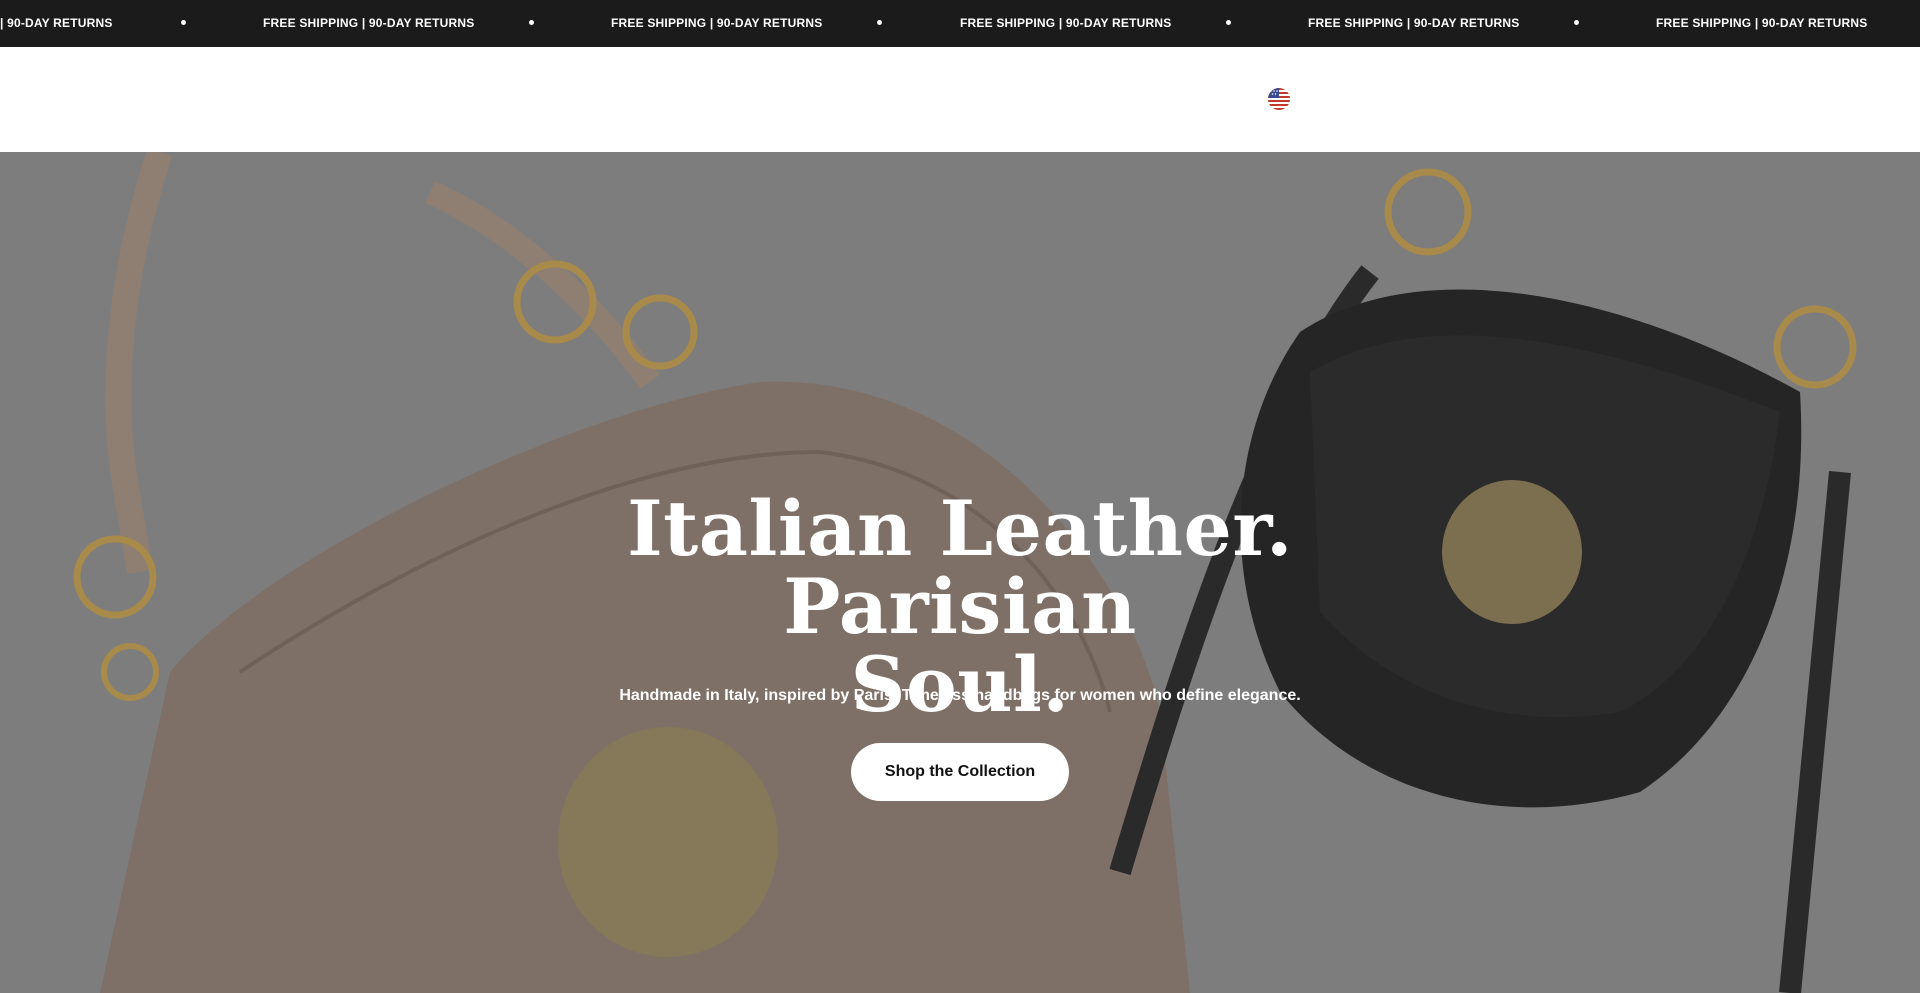 The width and height of the screenshot is (1920, 993). Describe the element at coordinates (960, 567) in the screenshot. I see `hero-title-line1: Italian Leather. Parisian` at that location.